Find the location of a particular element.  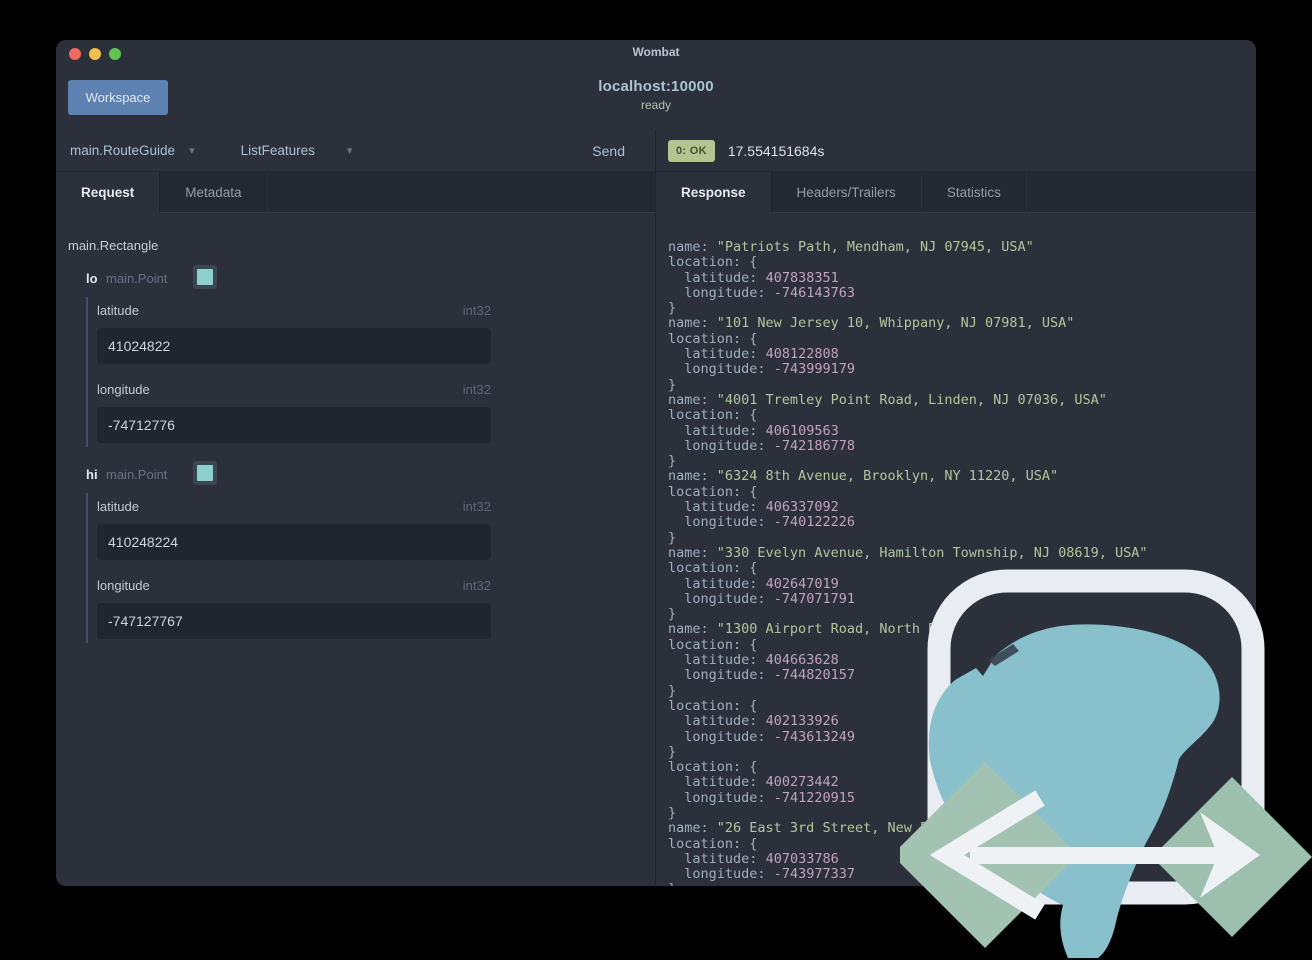

hi-enabled-checkbox is located at coordinates (205, 473).